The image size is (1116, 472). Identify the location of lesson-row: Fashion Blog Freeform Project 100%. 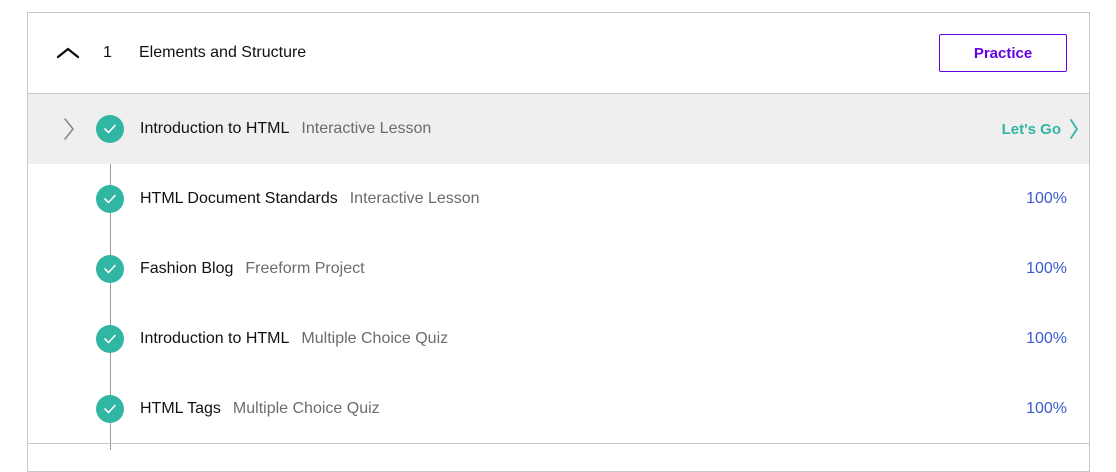
(558, 269).